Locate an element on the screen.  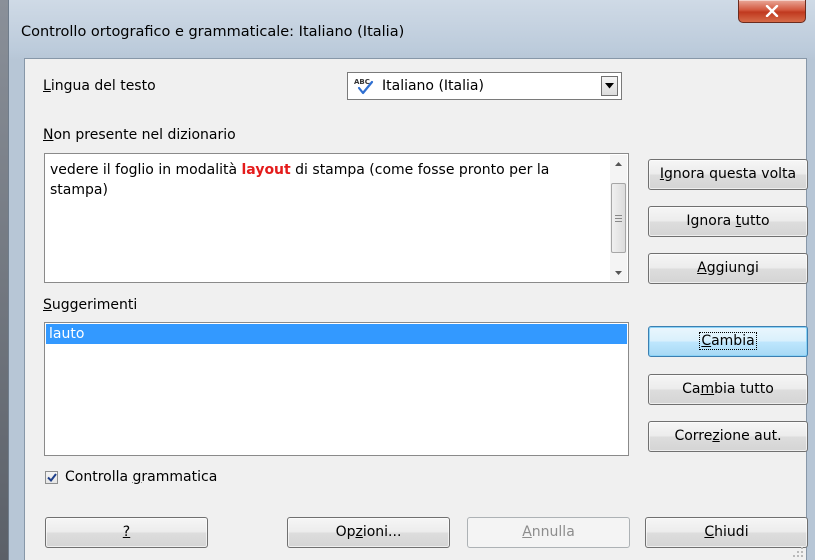
close-button: Chiudi is located at coordinates (726, 532).